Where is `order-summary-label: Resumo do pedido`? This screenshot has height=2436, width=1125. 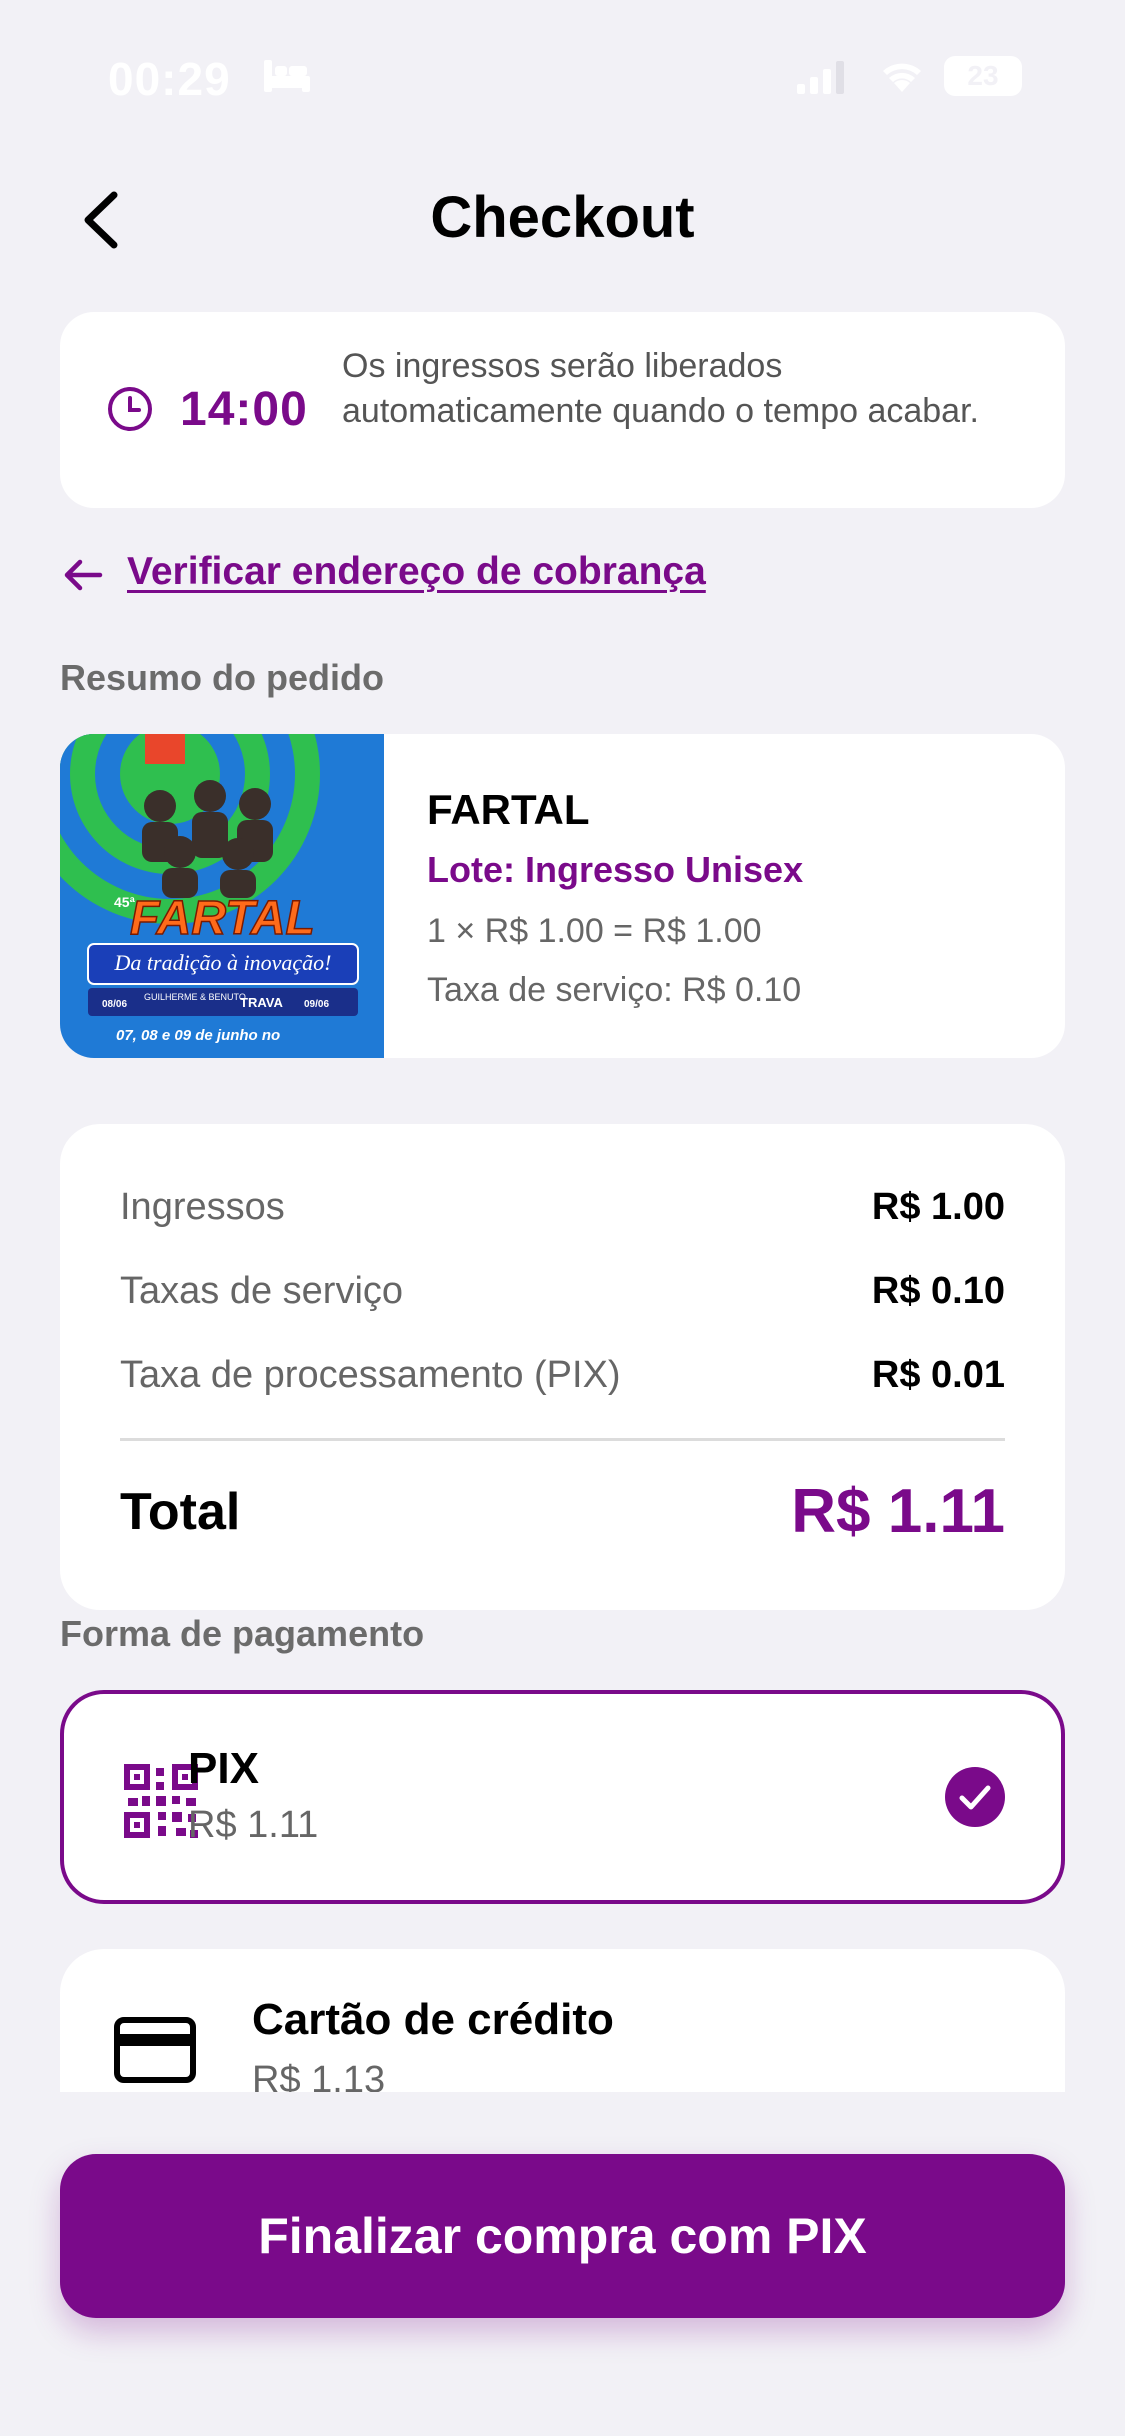
order-summary-label: Resumo do pedido is located at coordinates (222, 677).